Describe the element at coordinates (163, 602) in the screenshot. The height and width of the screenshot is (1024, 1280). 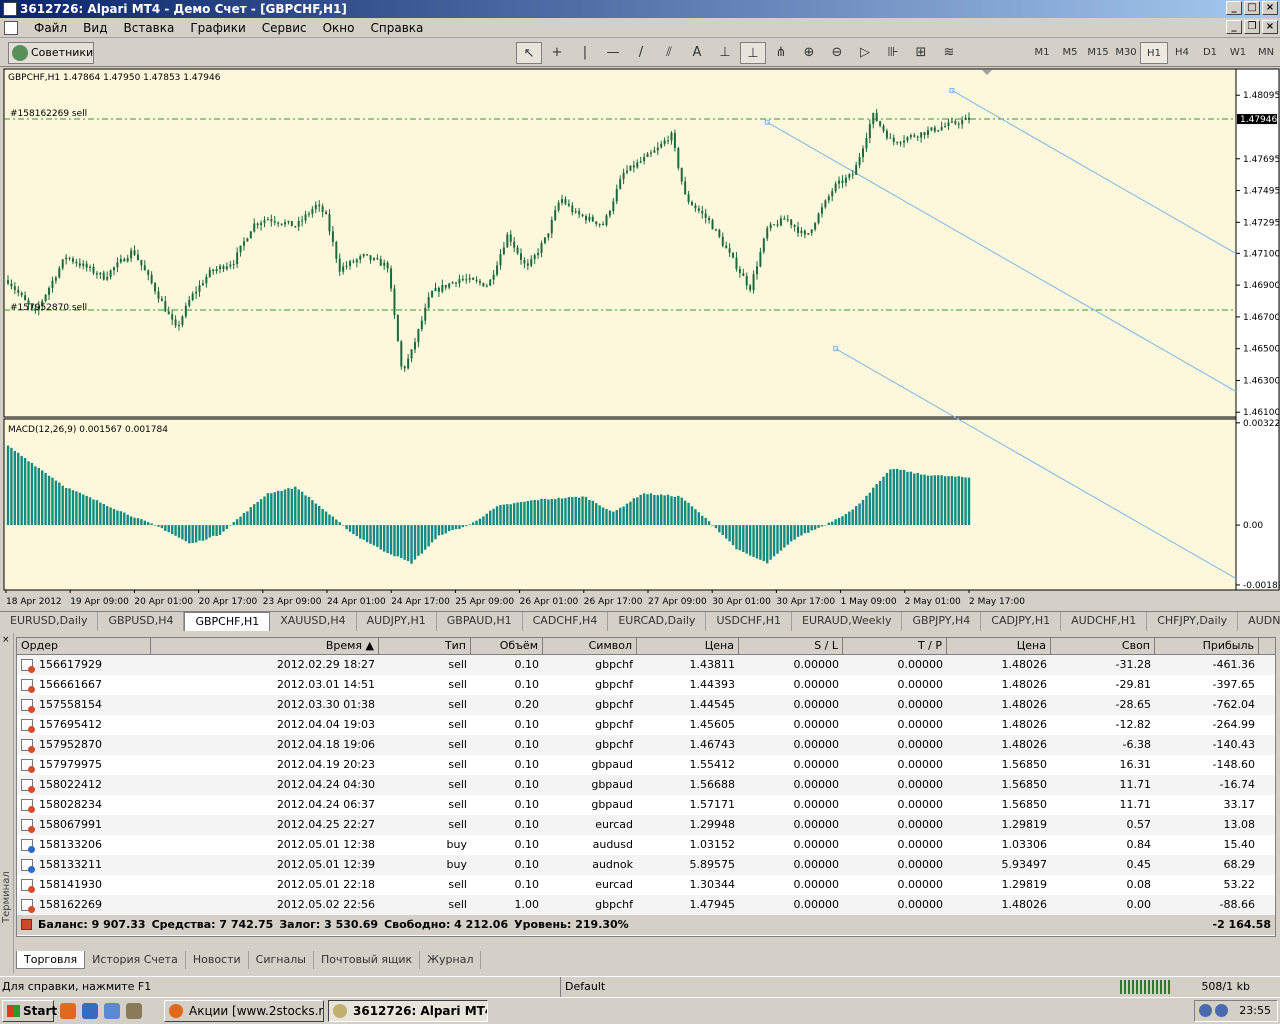
I see `time-tick-label: 20 Apr 01:00` at that location.